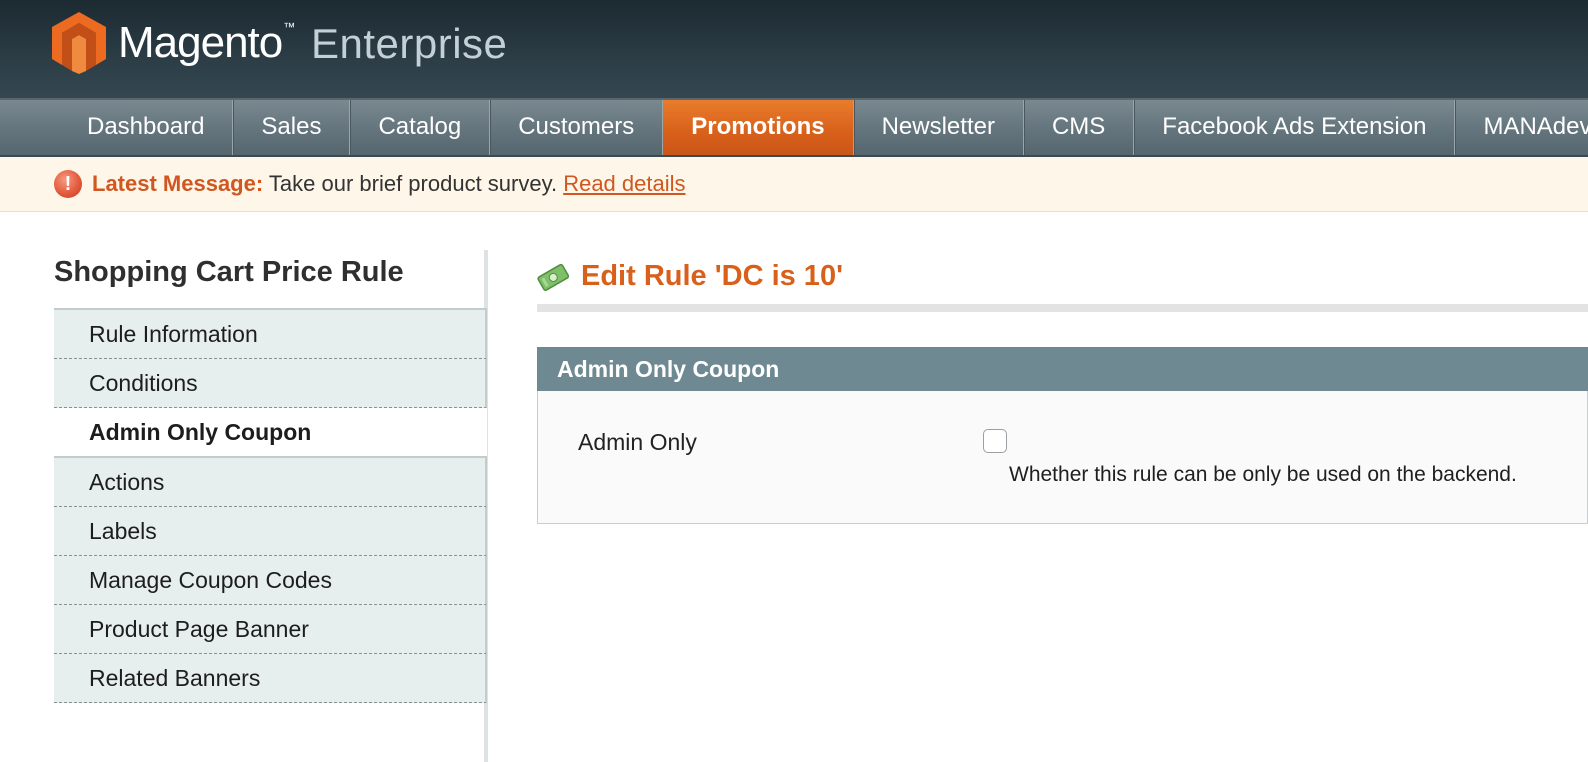  Describe the element at coordinates (270, 433) in the screenshot. I see `tab-admin-only-coupon: Admin Only Coupon` at that location.